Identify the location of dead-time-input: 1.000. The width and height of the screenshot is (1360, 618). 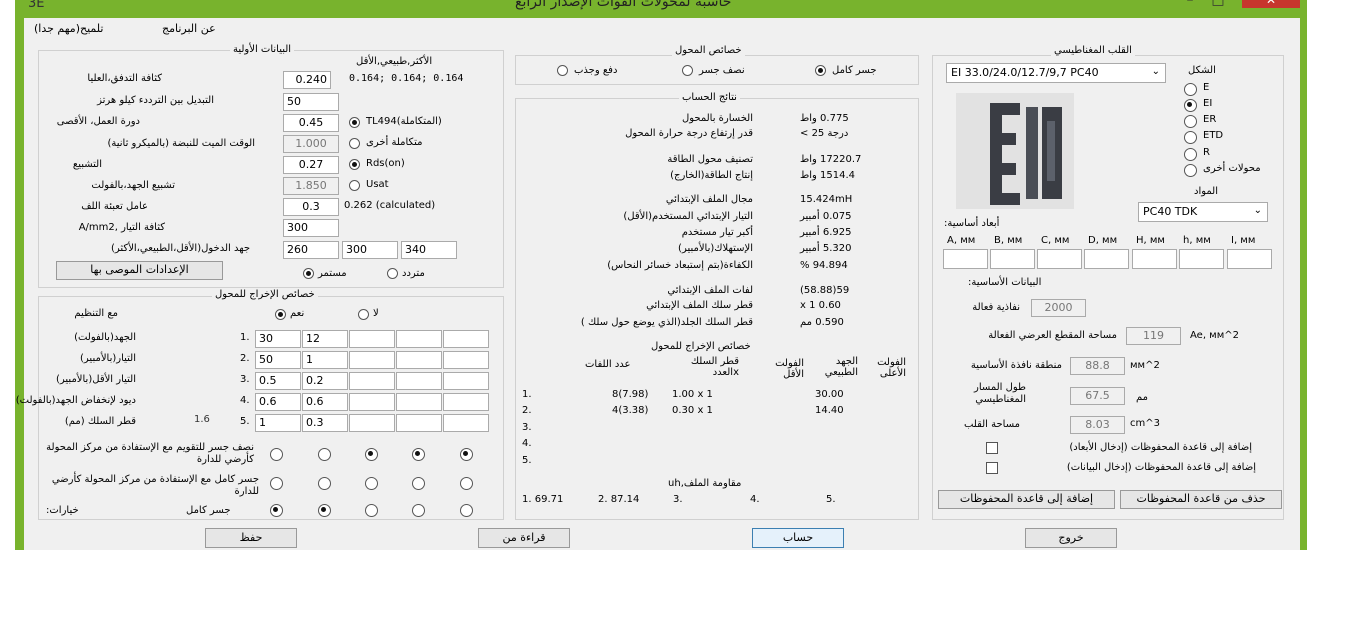
(311, 144).